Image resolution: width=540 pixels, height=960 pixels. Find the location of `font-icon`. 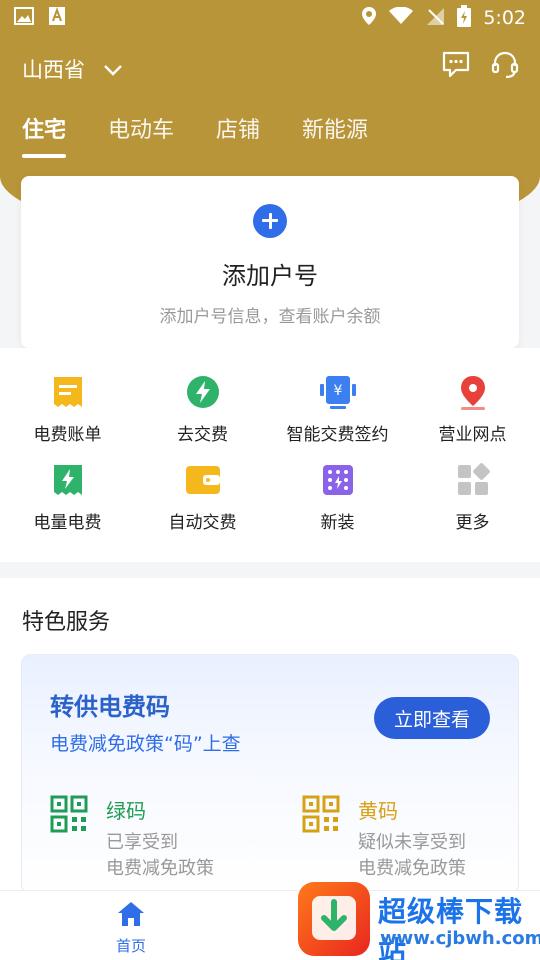

font-icon is located at coordinates (57, 18).